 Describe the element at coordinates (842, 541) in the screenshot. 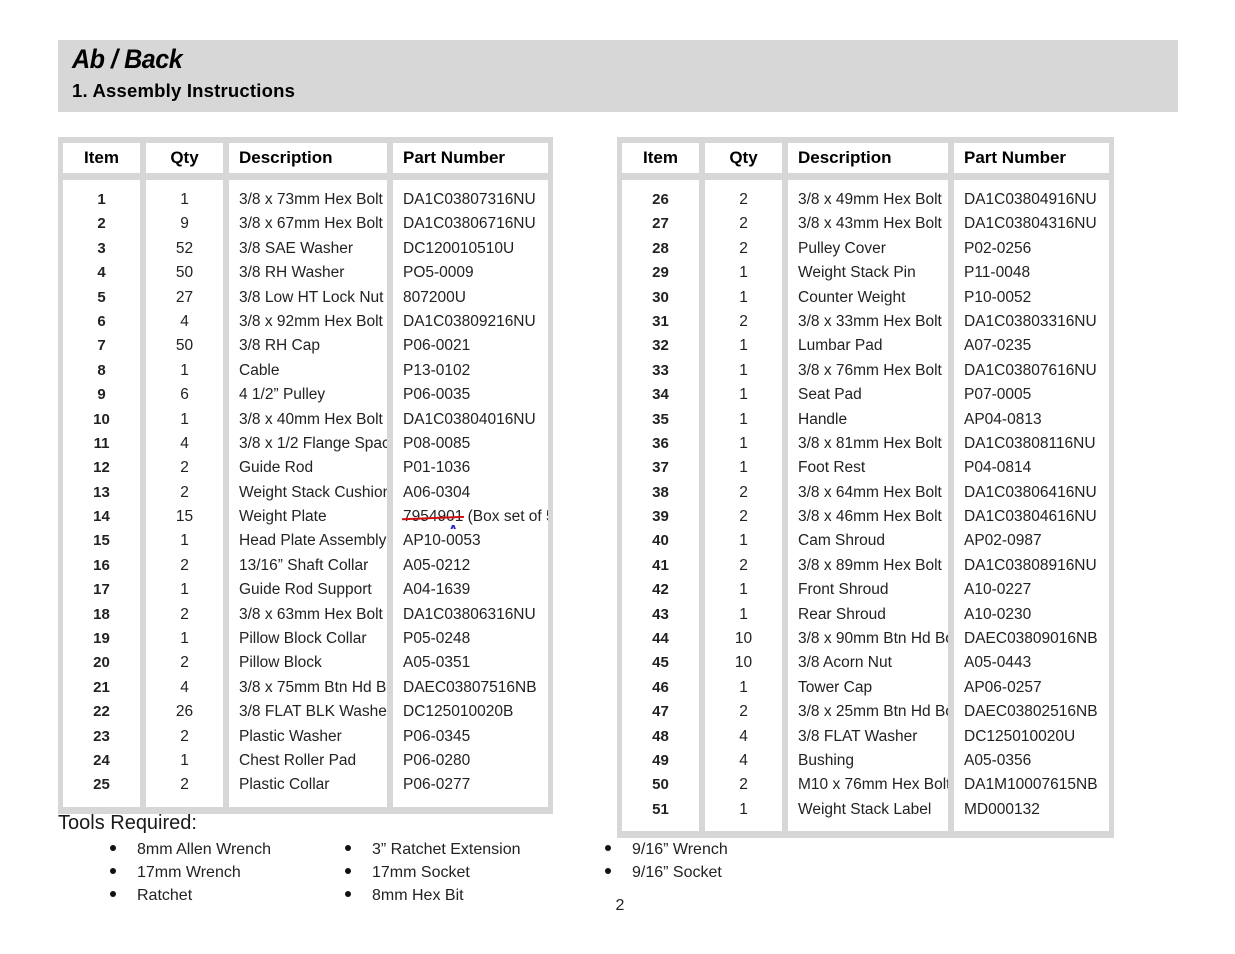

I see `table-cell-description: Cam Shroud` at that location.